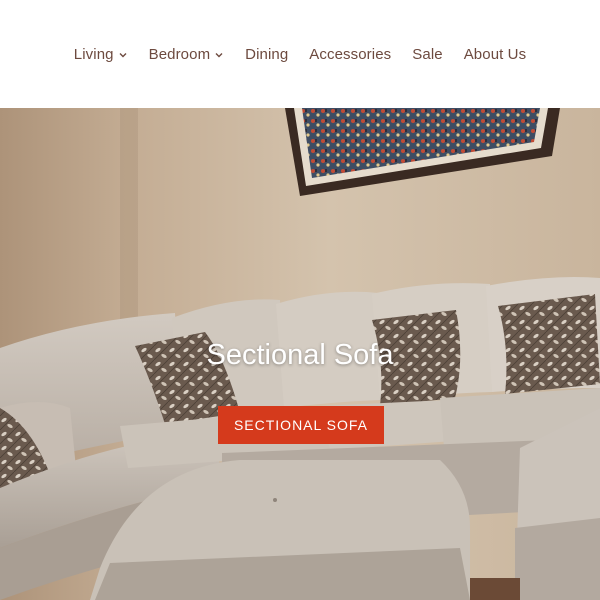 The height and width of the screenshot is (600, 600). What do you see at coordinates (93, 54) in the screenshot?
I see `nav-item-label: Living` at bounding box center [93, 54].